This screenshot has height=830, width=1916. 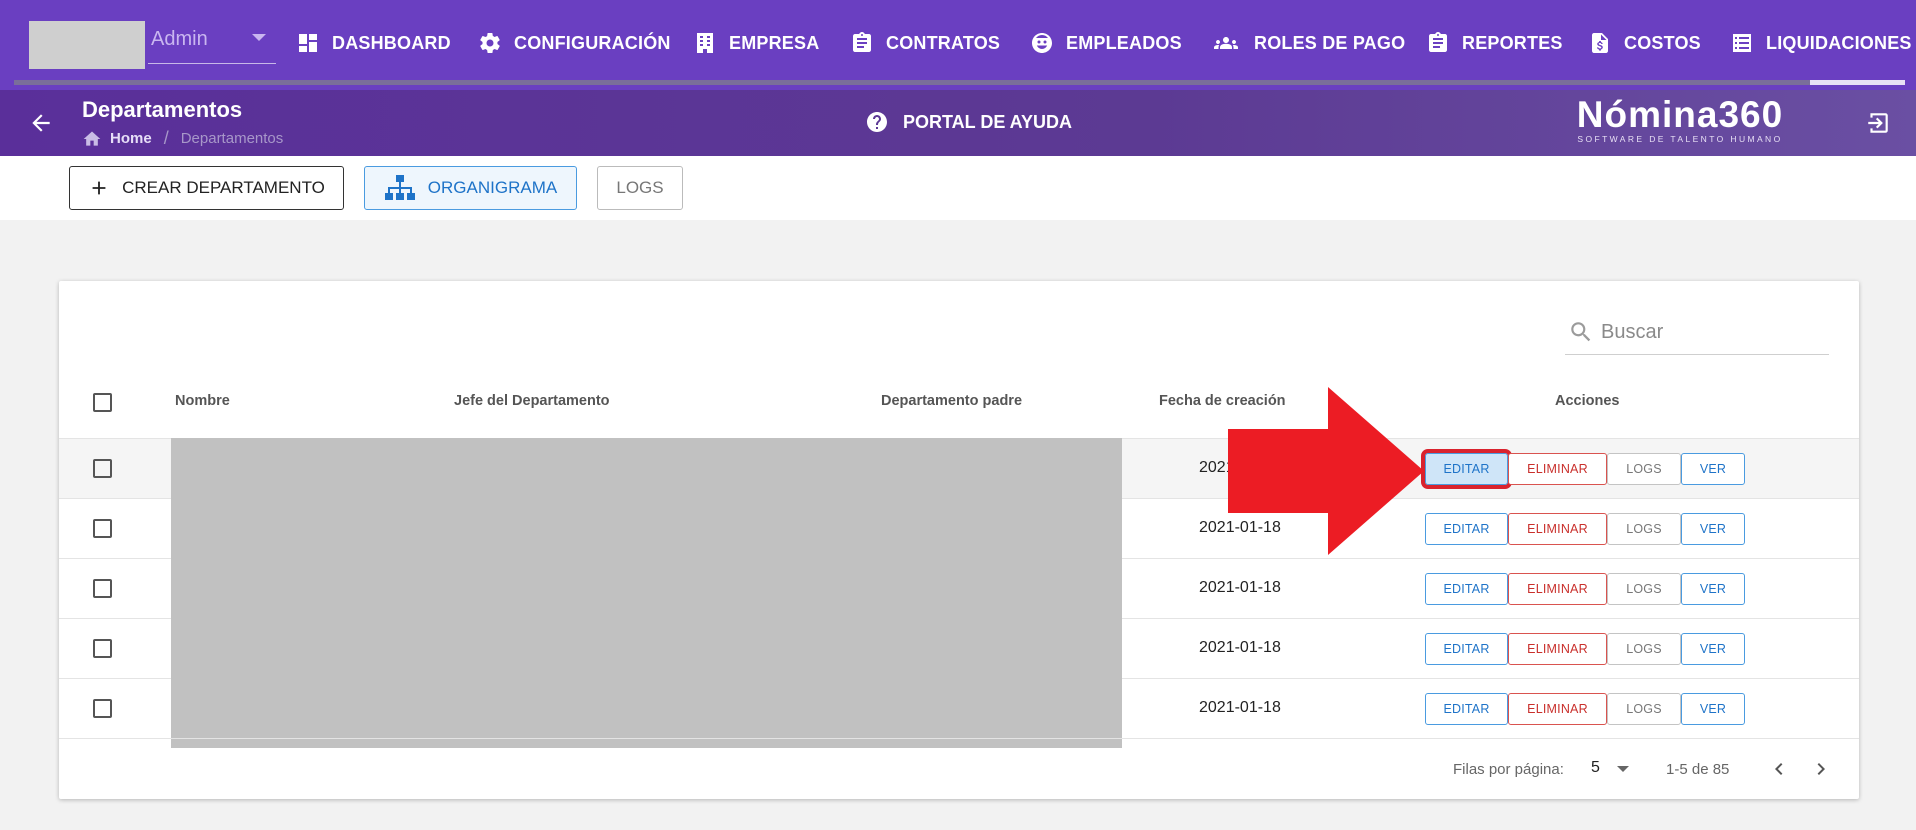 I want to click on rows-per-page-label: Filas por página:, so click(x=1508, y=769).